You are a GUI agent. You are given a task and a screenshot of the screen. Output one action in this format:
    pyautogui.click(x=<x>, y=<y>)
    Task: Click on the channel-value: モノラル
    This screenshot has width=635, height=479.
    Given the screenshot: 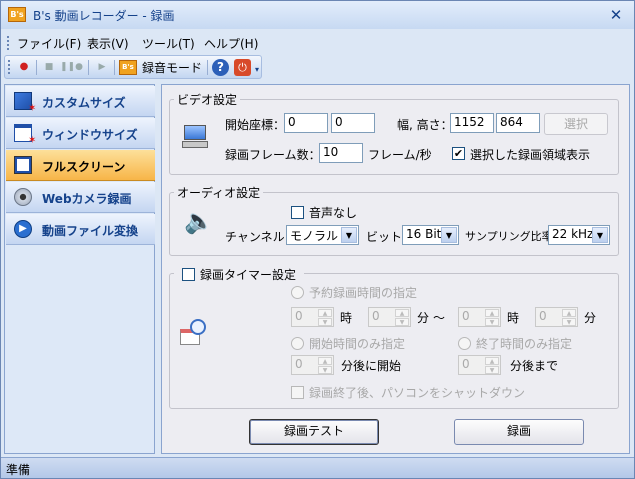 What is the action you would take?
    pyautogui.click(x=314, y=236)
    